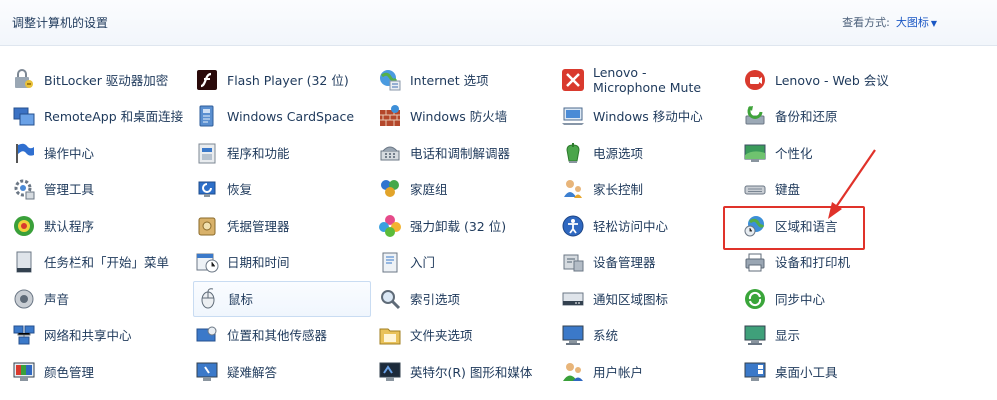 The image size is (997, 400). I want to click on item-label: 索引选项, so click(435, 299).